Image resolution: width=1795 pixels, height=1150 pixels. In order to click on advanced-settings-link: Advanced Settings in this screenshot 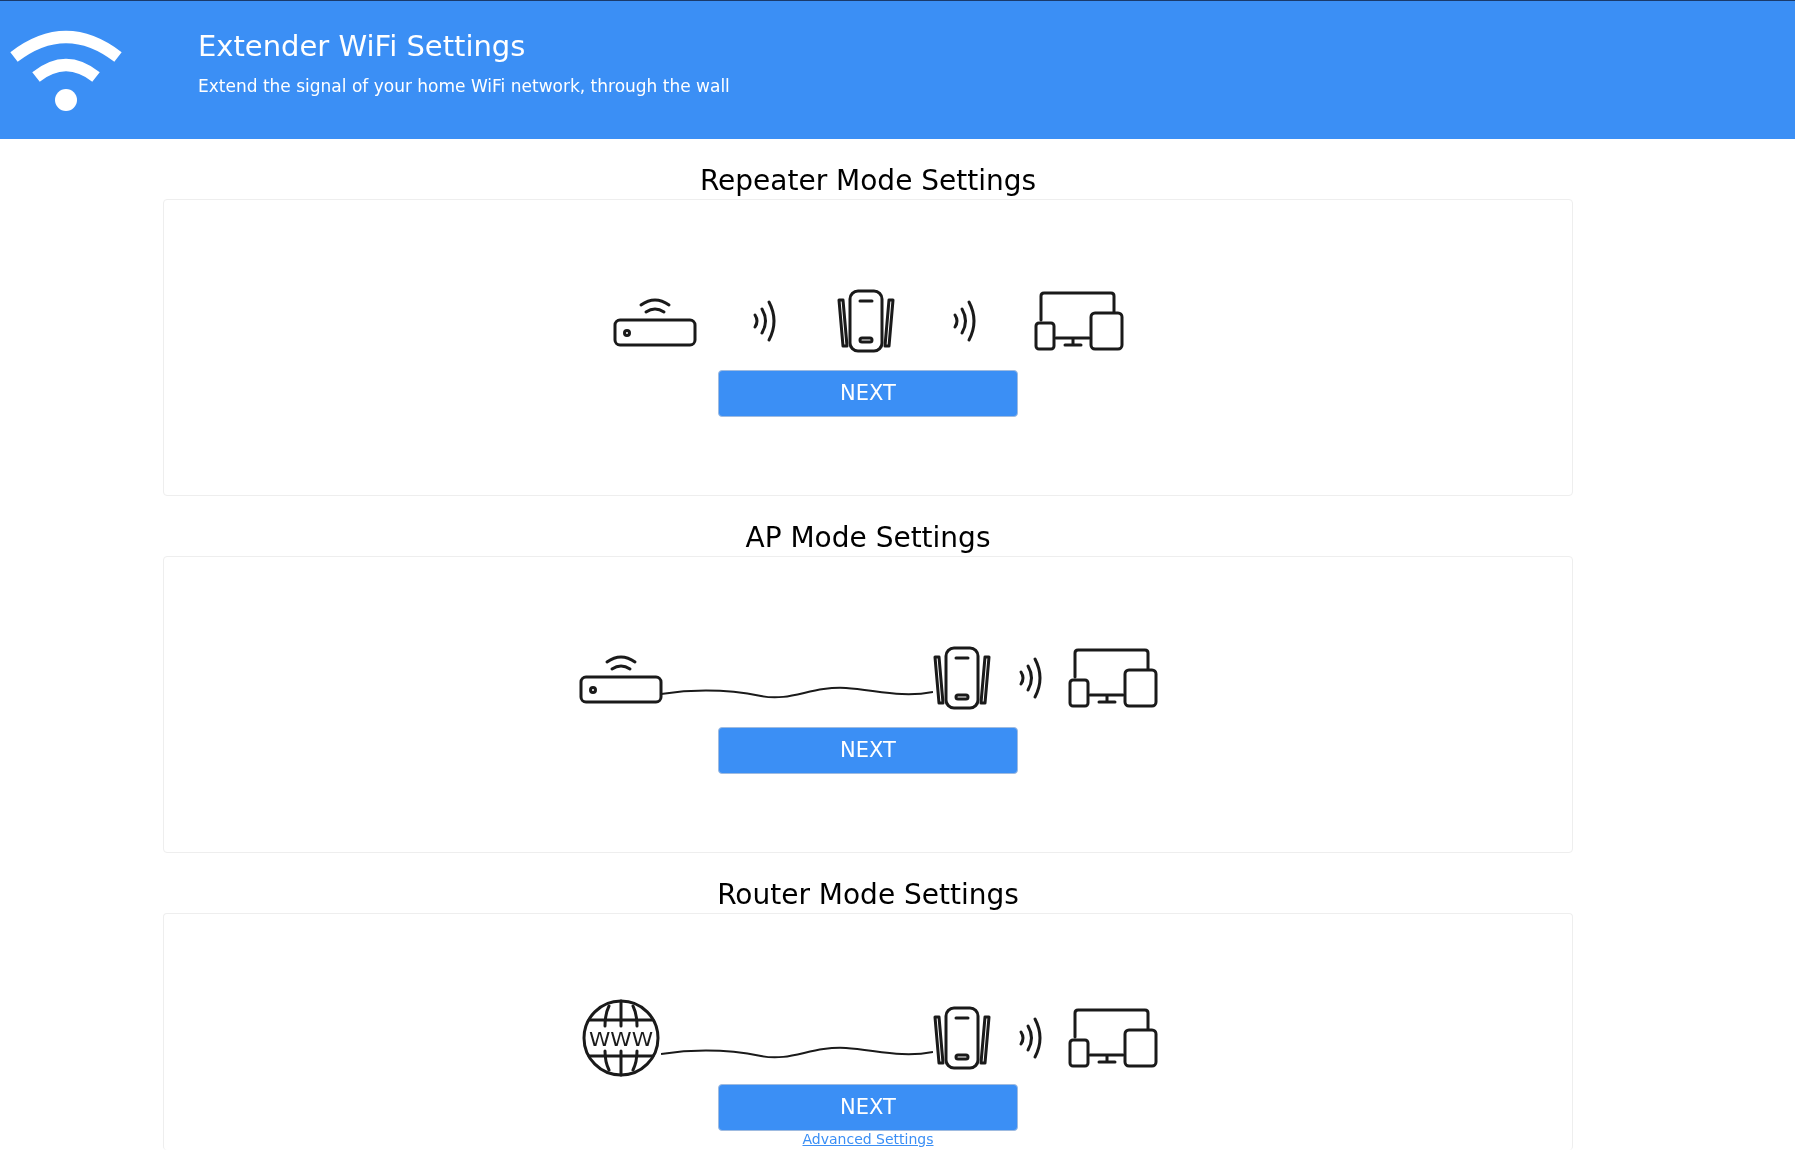, I will do `click(868, 1139)`.